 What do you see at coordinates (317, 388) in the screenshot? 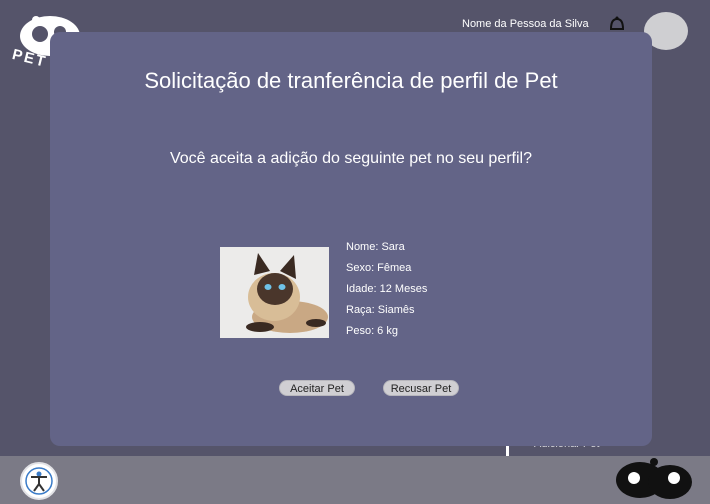
I see `accept-pet-button: Aceitar Pet` at bounding box center [317, 388].